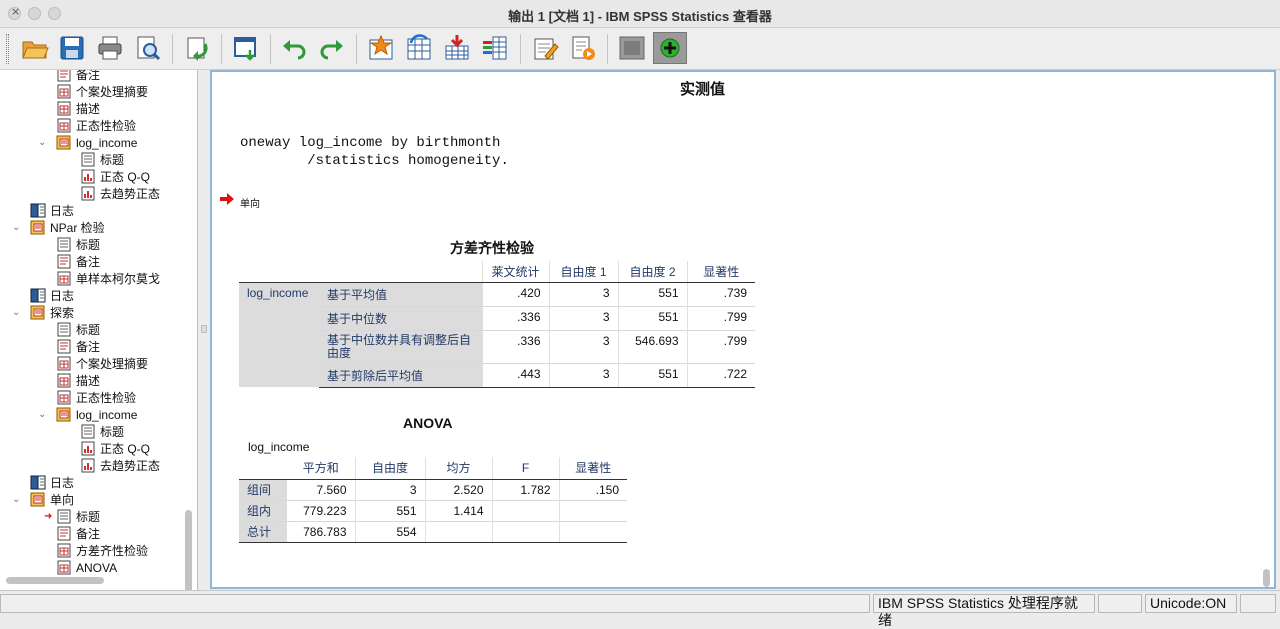 This screenshot has width=1280, height=629. I want to click on window-title: 输出 1 [文档 1] - IBM SPSS Statistics 查看器, so click(640, 16).